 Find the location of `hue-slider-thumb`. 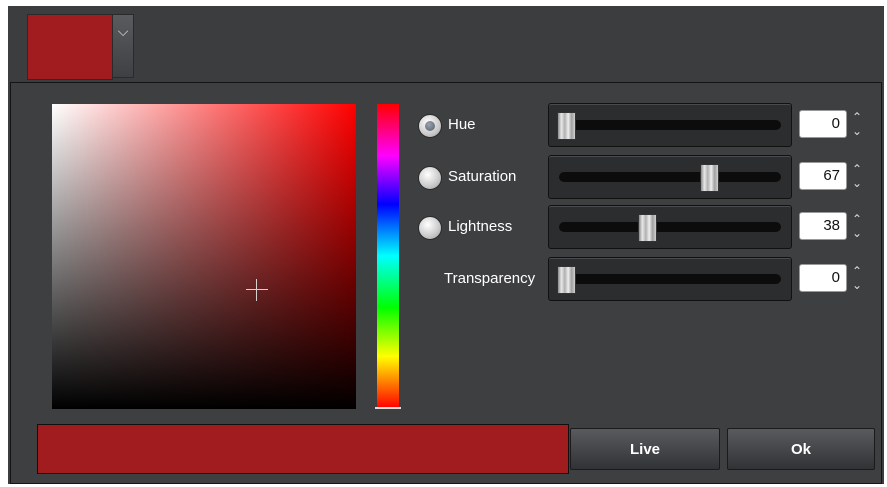

hue-slider-thumb is located at coordinates (566, 126).